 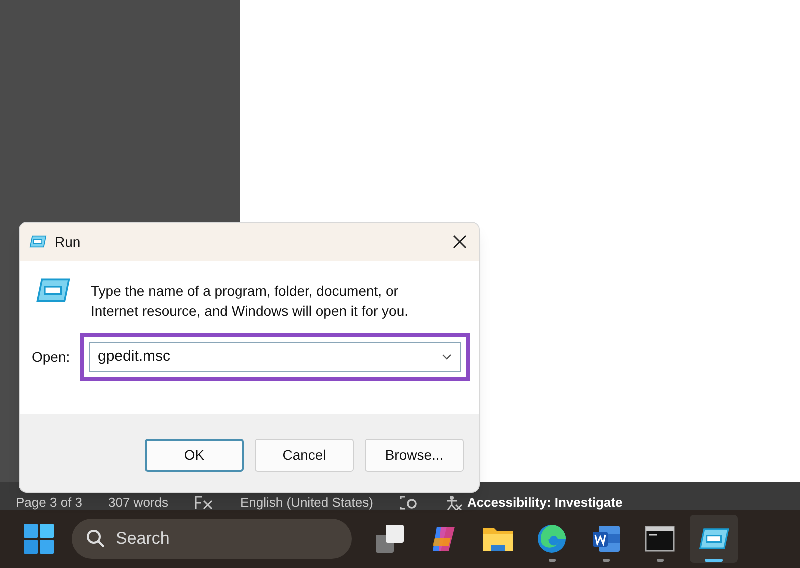 What do you see at coordinates (409, 503) in the screenshot?
I see `focus-icon` at bounding box center [409, 503].